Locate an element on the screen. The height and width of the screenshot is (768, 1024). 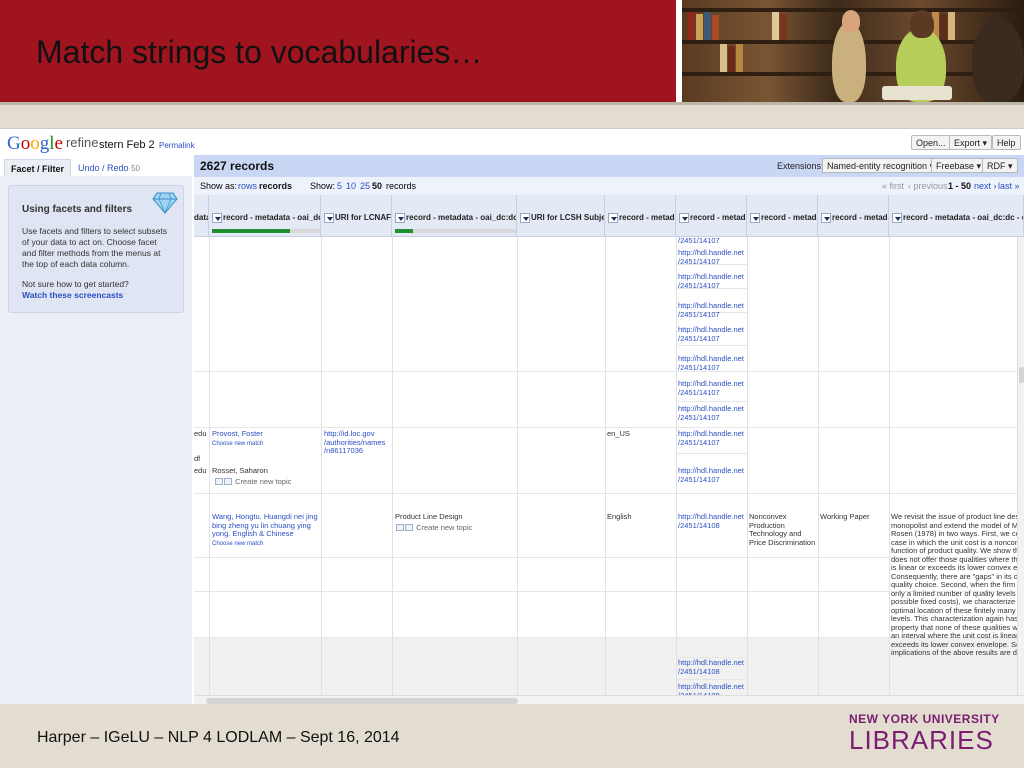
export-button: Export ▾ is located at coordinates (971, 142).